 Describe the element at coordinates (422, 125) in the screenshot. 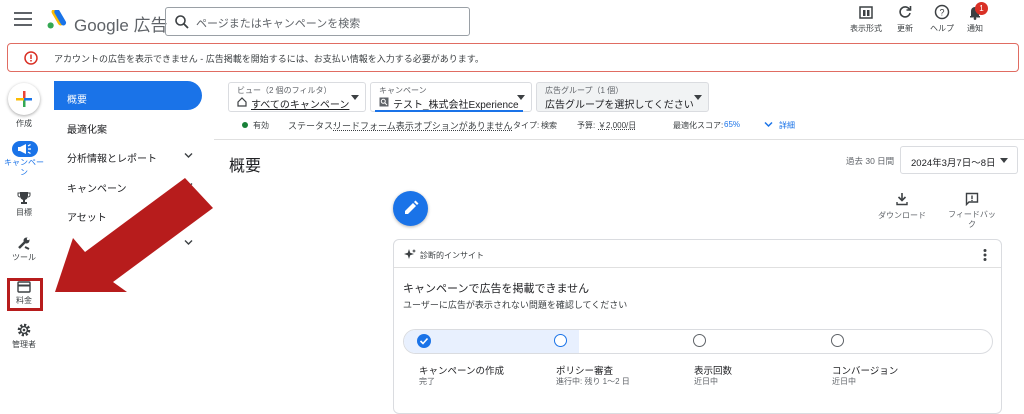

I see `status-value: リードフォーム表示オプションがありません` at that location.